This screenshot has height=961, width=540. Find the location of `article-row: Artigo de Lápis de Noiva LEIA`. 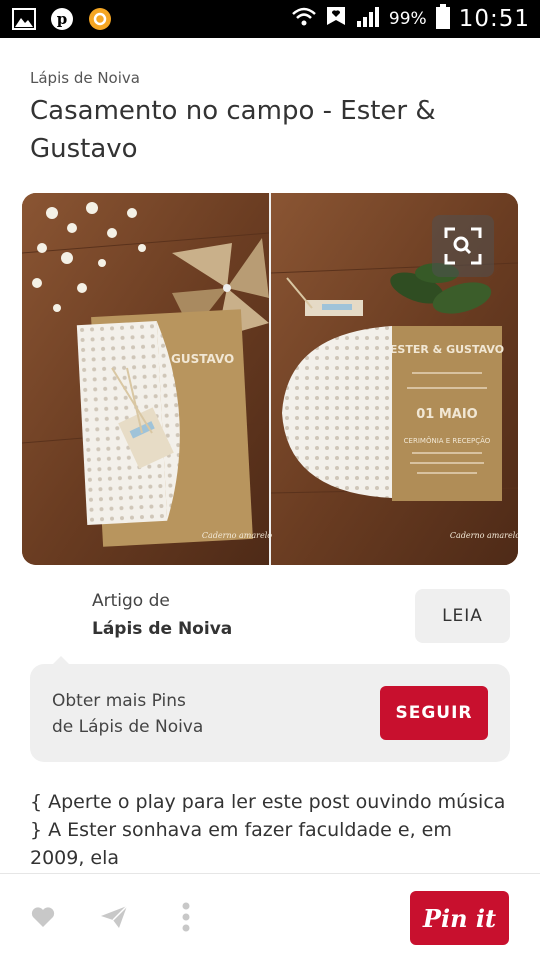

article-row: Artigo de Lápis de Noiva LEIA is located at coordinates (270, 615).